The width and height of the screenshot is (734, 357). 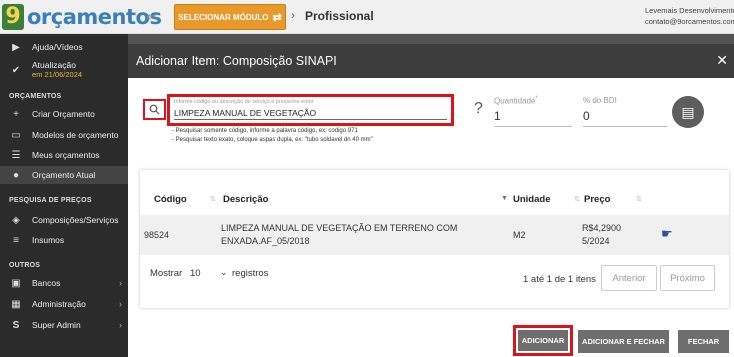 I want to click on select-module-label: SELECIONAR MÓDULO, so click(x=223, y=17).